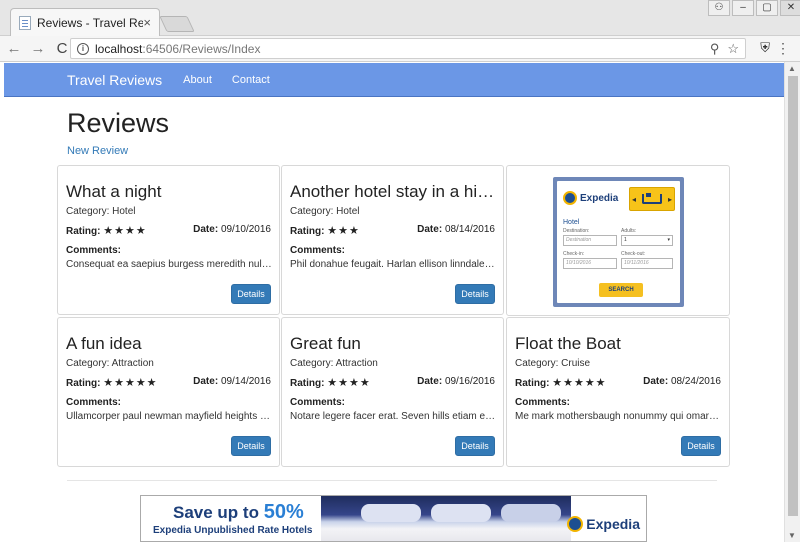  I want to click on review-date: Date: 09/14/2016, so click(232, 381).